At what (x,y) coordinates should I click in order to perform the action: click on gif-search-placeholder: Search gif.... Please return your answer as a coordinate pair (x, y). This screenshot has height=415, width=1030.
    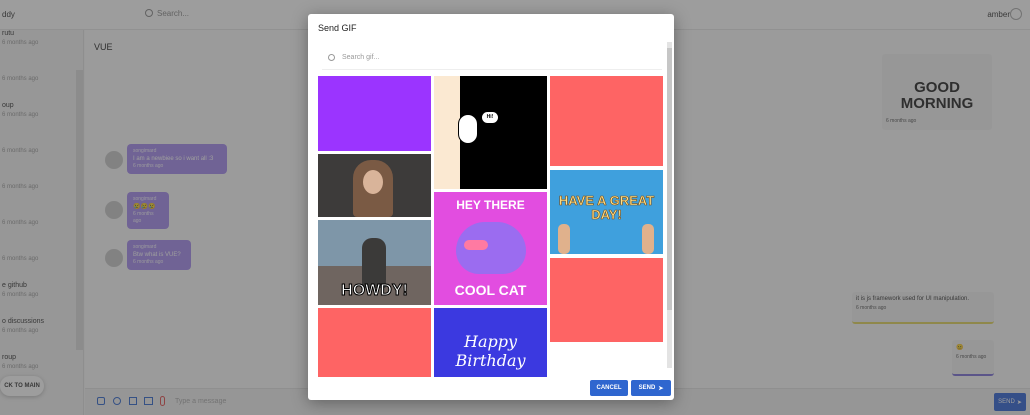
    Looking at the image, I should click on (361, 57).